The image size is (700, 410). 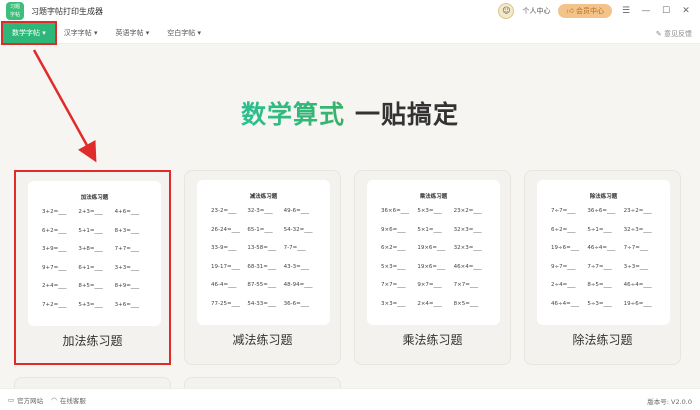 What do you see at coordinates (68, 400) in the screenshot?
I see `online-support-link: ◠ 在线客服` at bounding box center [68, 400].